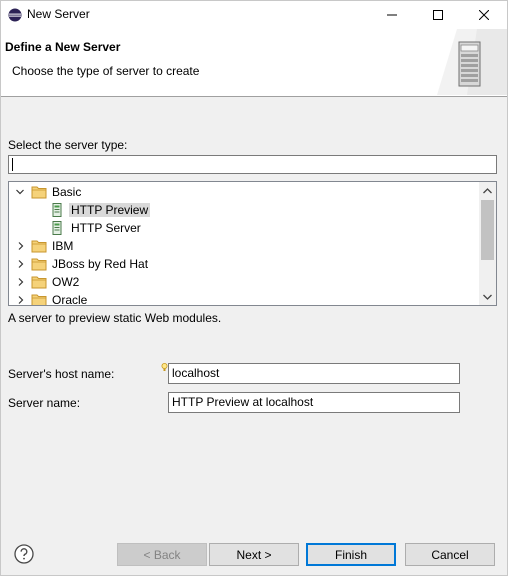 The image size is (508, 576). I want to click on window-title: New Server, so click(58, 14).